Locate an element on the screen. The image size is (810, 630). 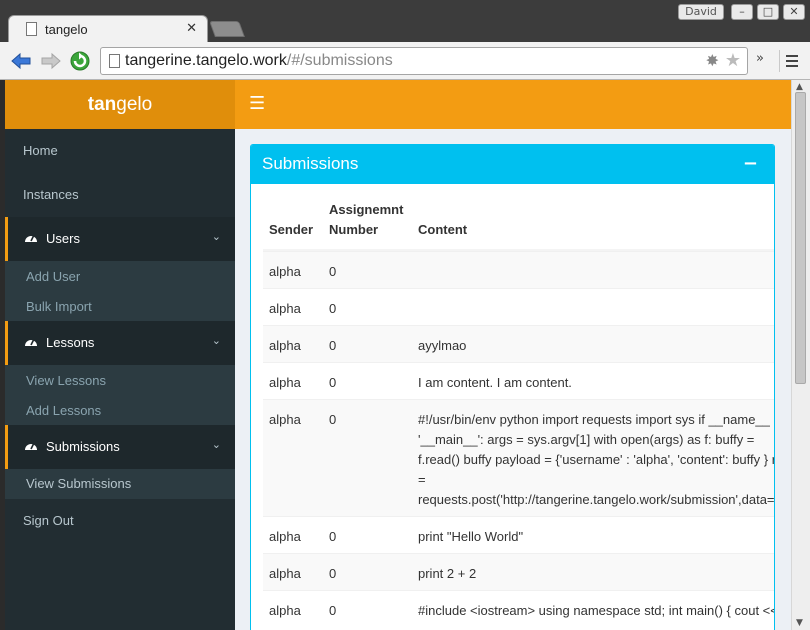
address-bar: tangerine.tangelo.work/#/submissions ✸ ★ is located at coordinates (424, 61).